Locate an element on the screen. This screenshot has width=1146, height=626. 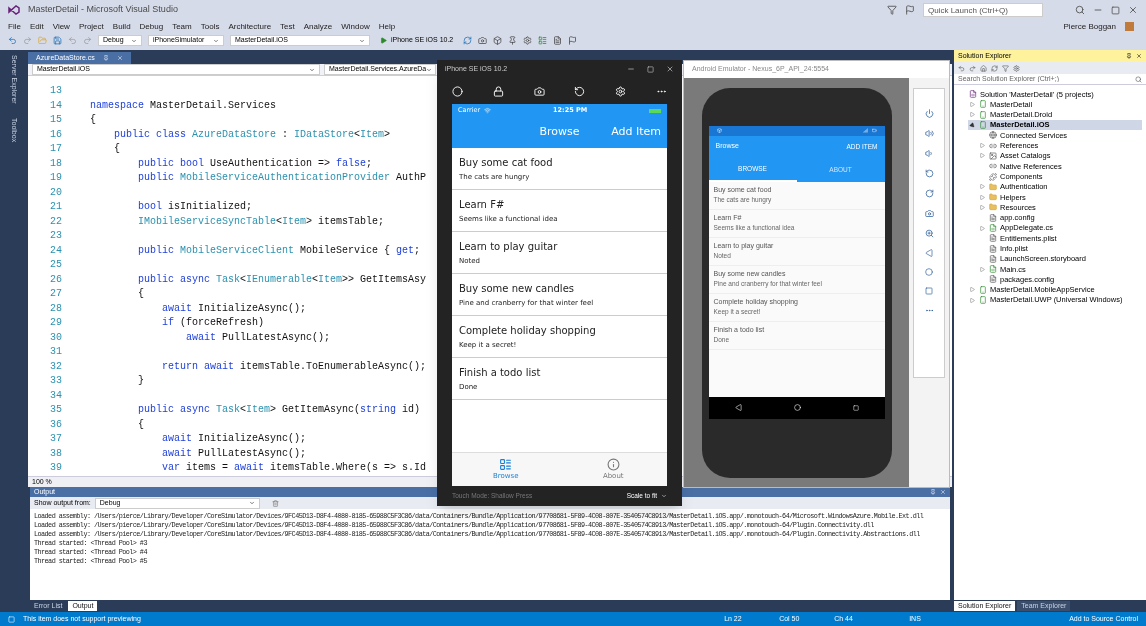
code-line: public bool UseAuthentication => false; is located at coordinates (255, 163).